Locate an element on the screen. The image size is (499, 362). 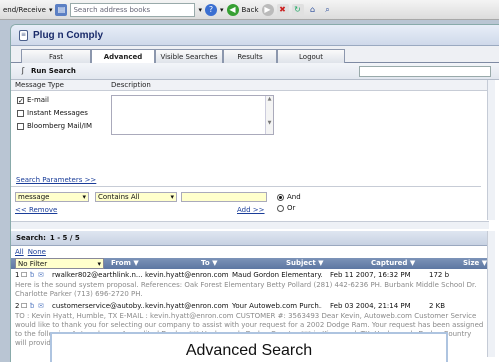
description-textarea: ▲ ▼ is located at coordinates (192, 115).